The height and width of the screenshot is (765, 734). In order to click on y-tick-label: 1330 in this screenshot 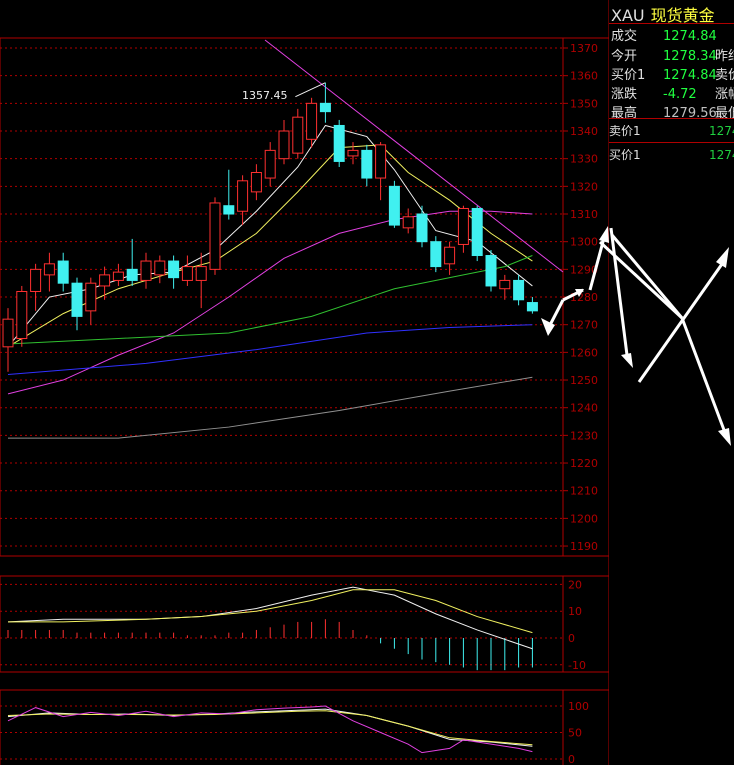, I will do `click(584, 159)`.